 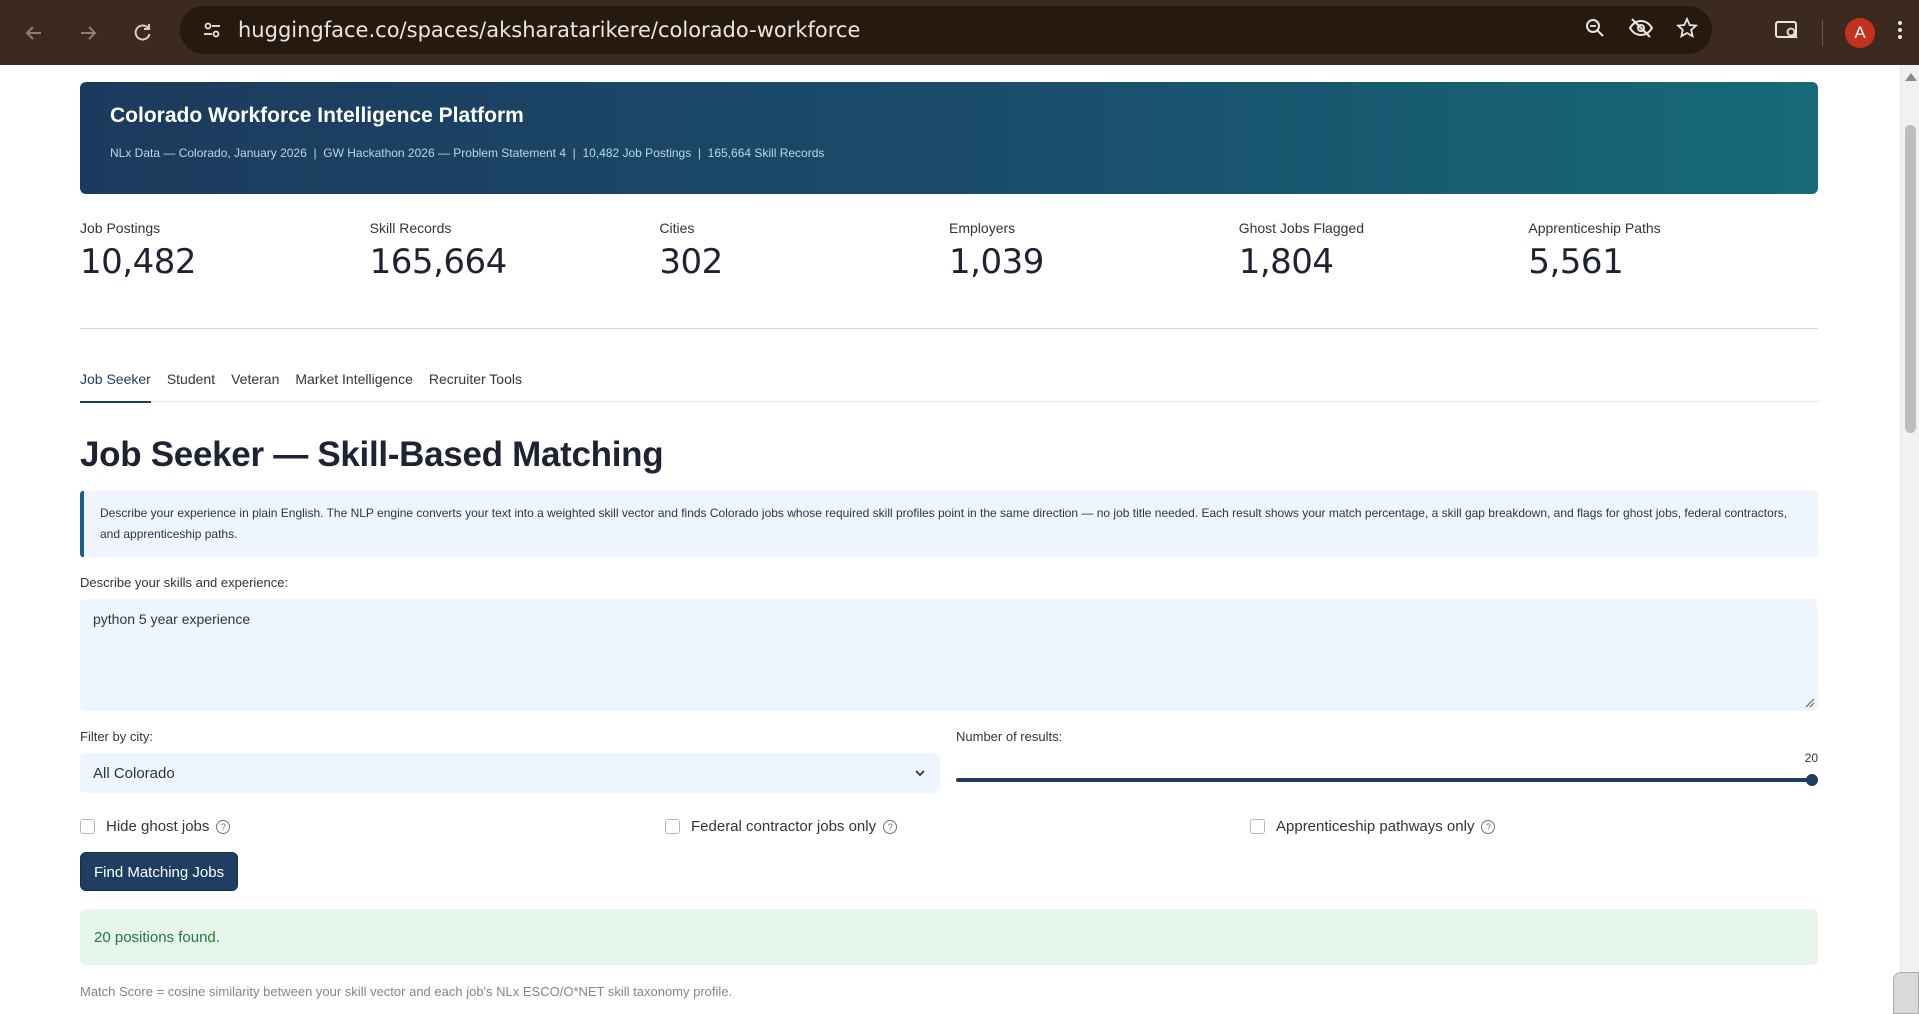 I want to click on metric-label: Employers, so click(x=982, y=228).